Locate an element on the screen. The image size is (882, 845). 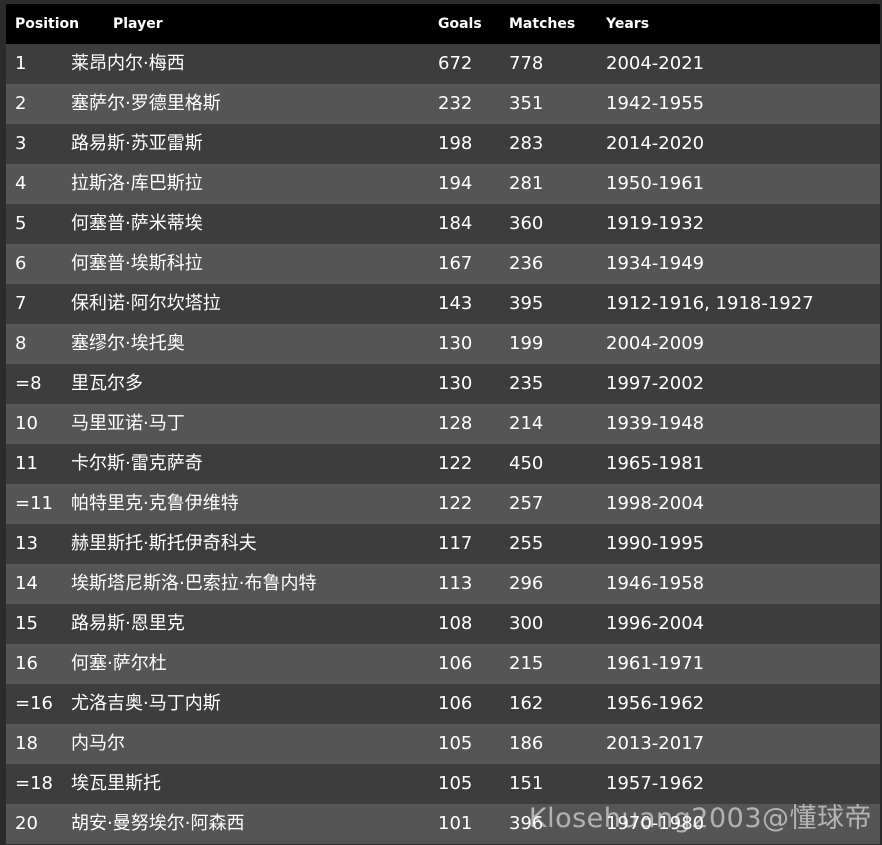
matches-cell: 281 is located at coordinates (526, 183).